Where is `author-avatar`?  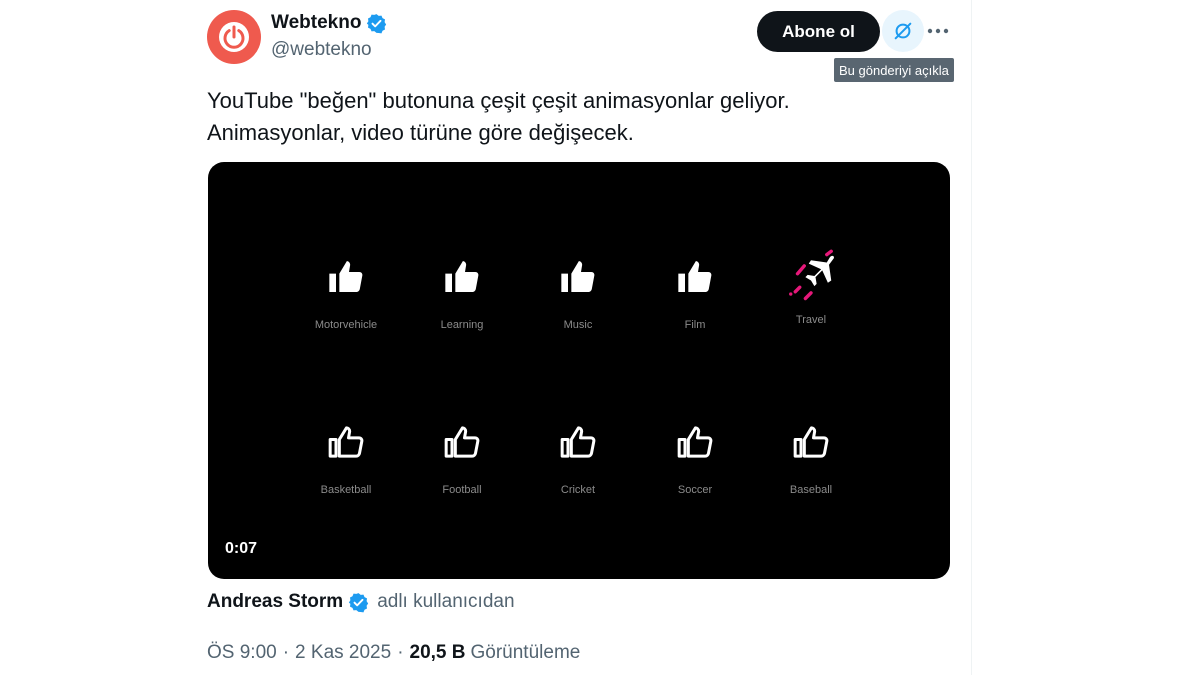
author-avatar is located at coordinates (234, 37).